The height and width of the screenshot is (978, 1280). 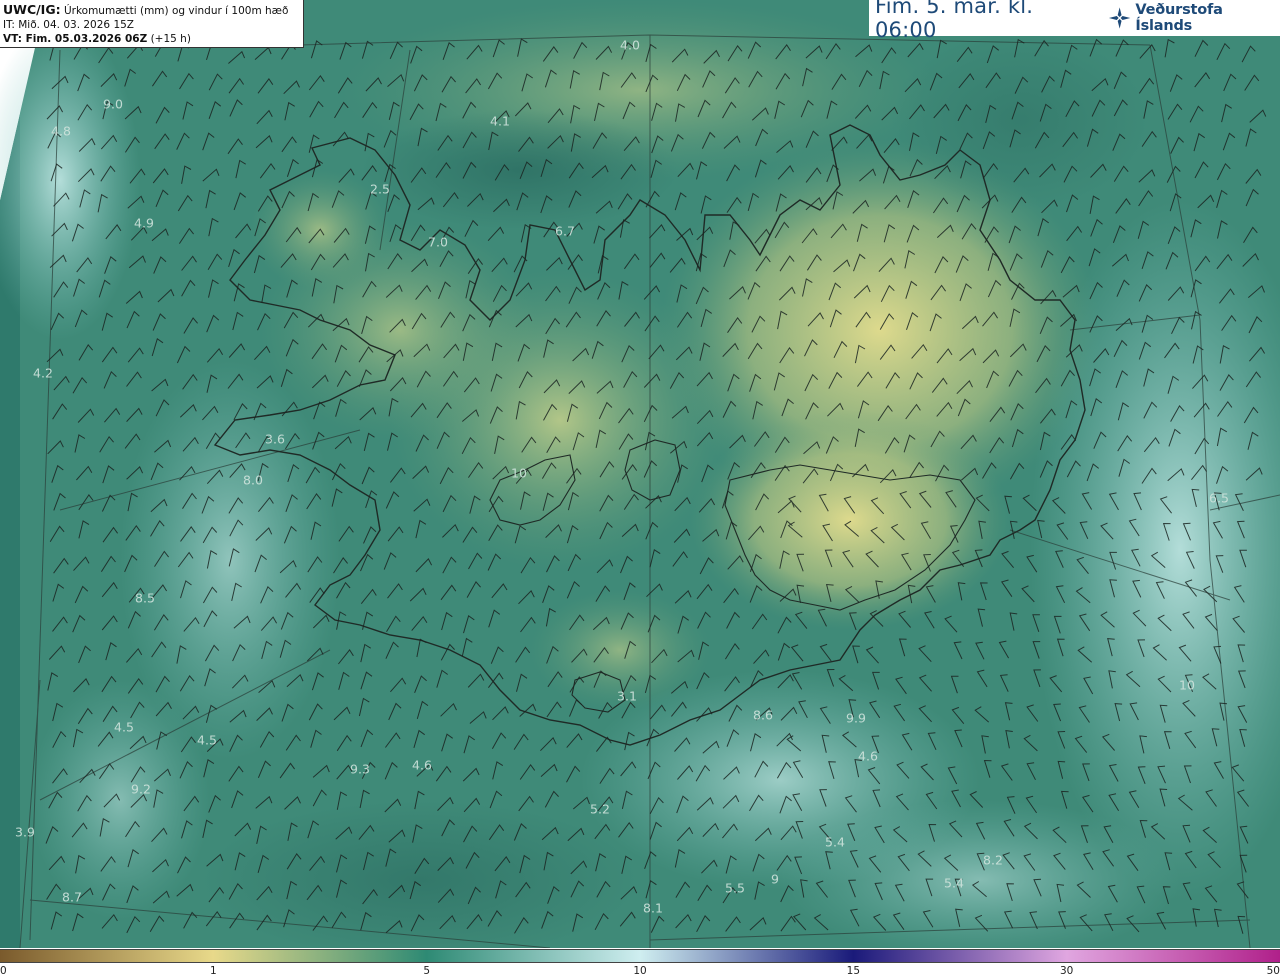 I want to click on forecast-time-title: Fim. 5. mar. kl. 06:00, so click(x=954, y=21).